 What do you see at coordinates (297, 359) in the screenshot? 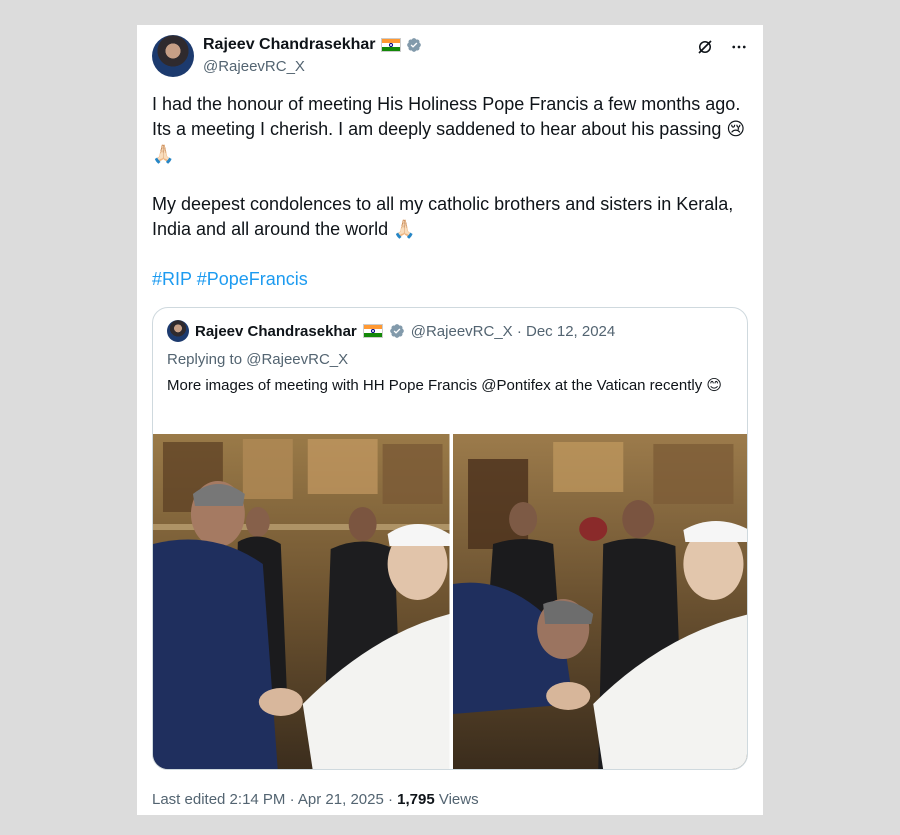
I see `replying-handle: @RajeevRC_X` at bounding box center [297, 359].